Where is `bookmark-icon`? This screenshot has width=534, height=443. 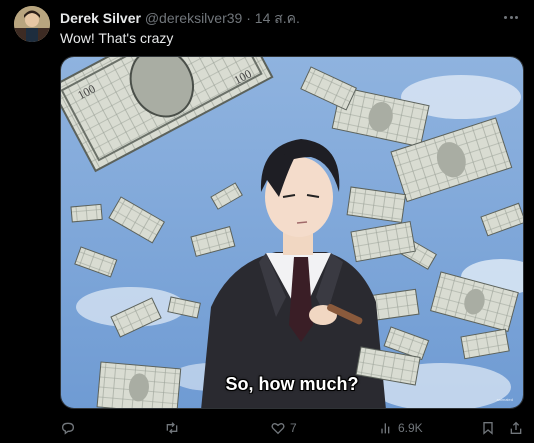
bookmark-icon is located at coordinates (488, 428).